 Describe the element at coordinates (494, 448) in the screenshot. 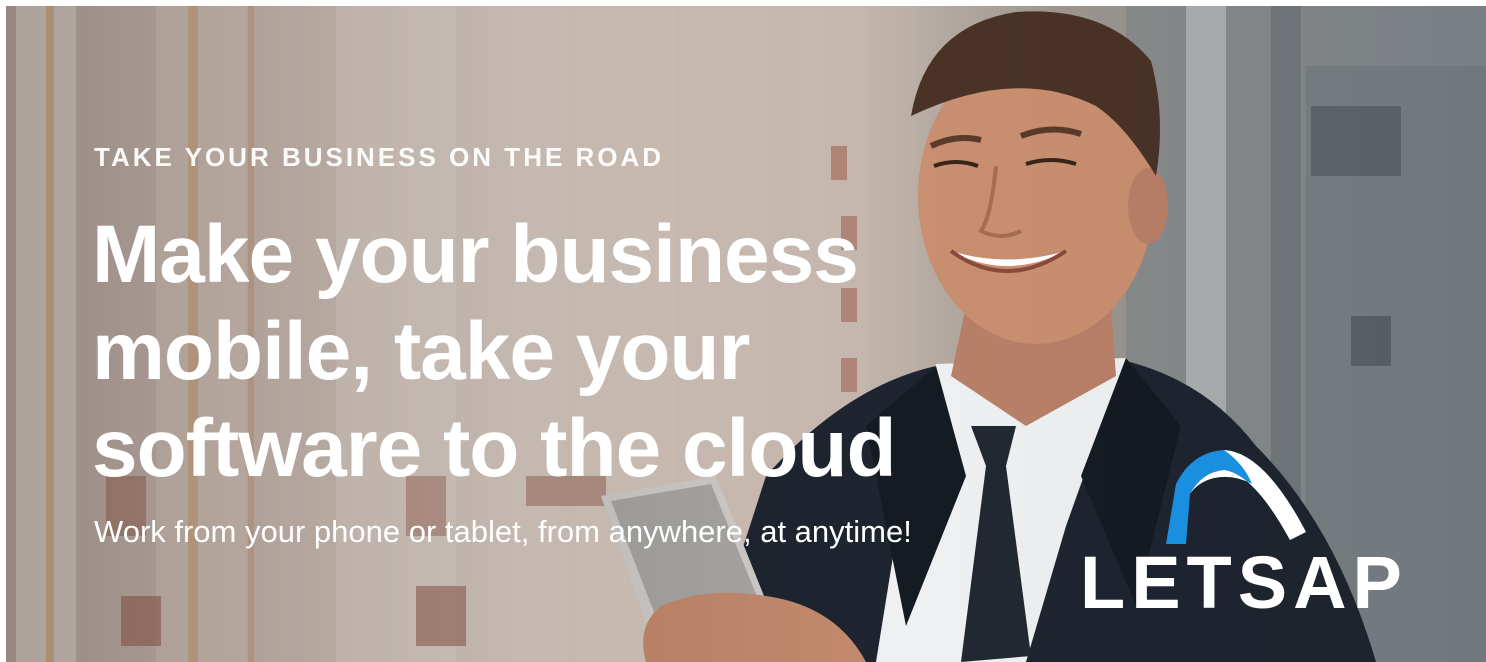

I see `headline-line-3: software to the cloud` at that location.